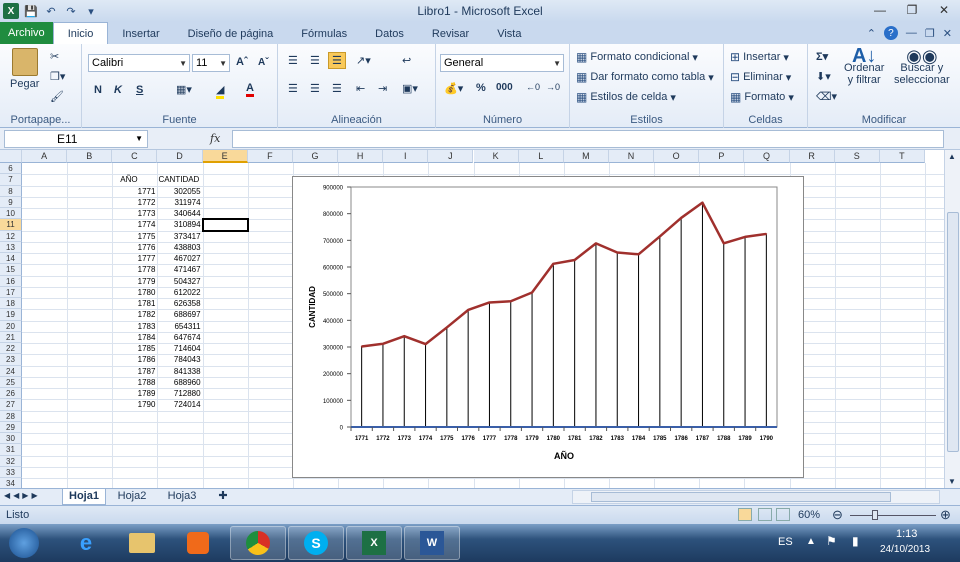 Image resolution: width=960 pixels, height=562 pixels. I want to click on italic-button: K, so click(118, 90).